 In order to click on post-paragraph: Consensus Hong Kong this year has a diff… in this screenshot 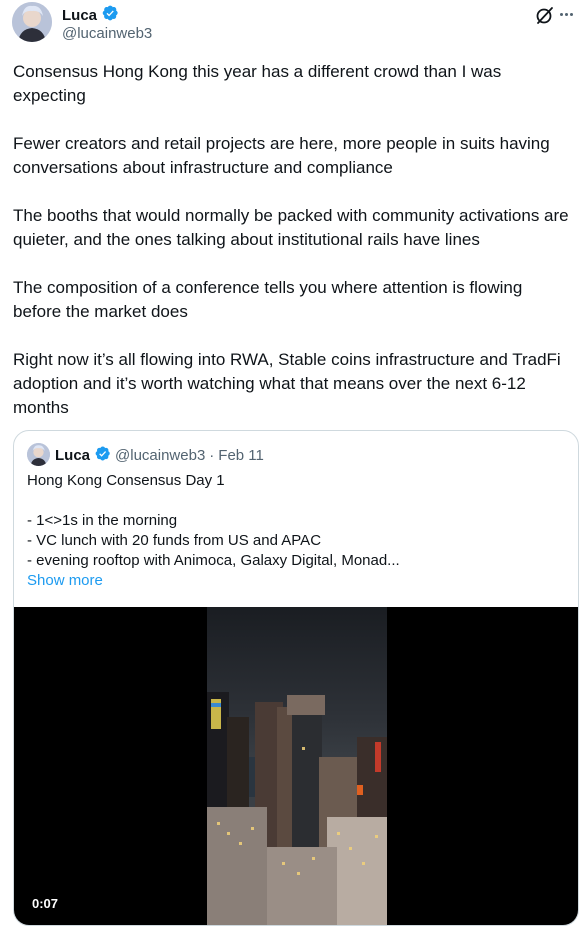, I will do `click(257, 83)`.